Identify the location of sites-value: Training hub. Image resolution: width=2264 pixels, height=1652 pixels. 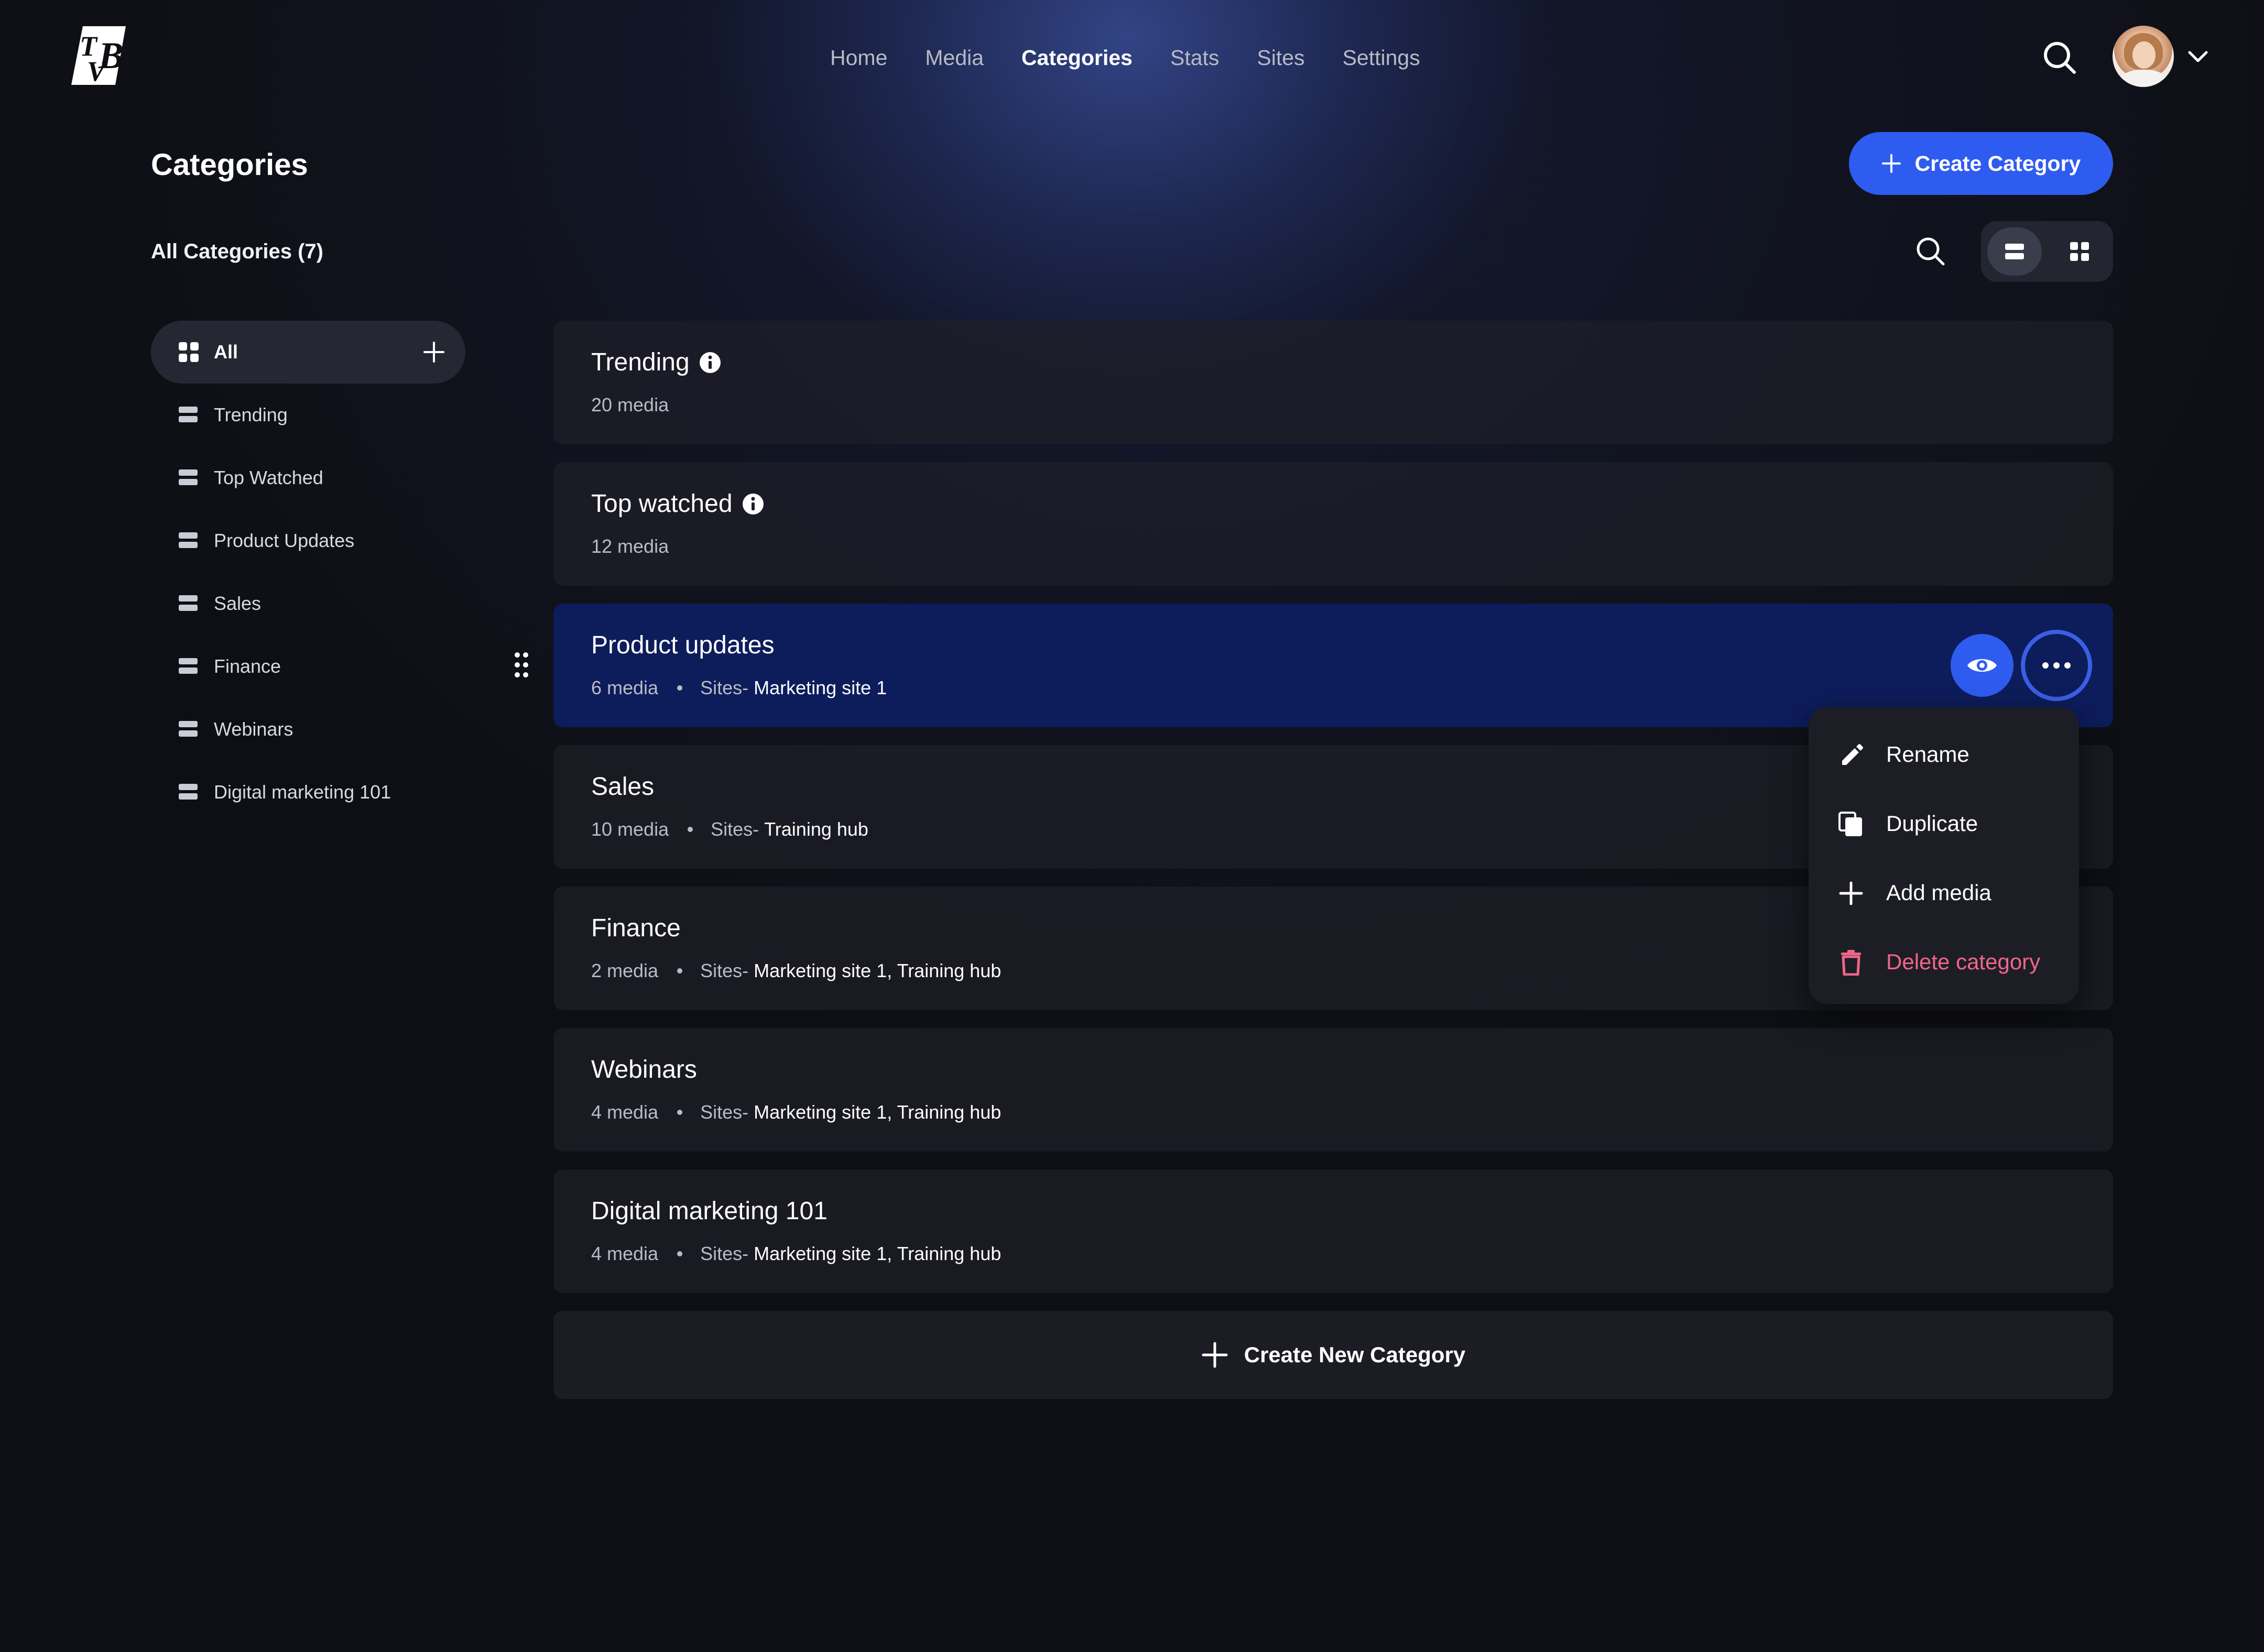
(816, 829).